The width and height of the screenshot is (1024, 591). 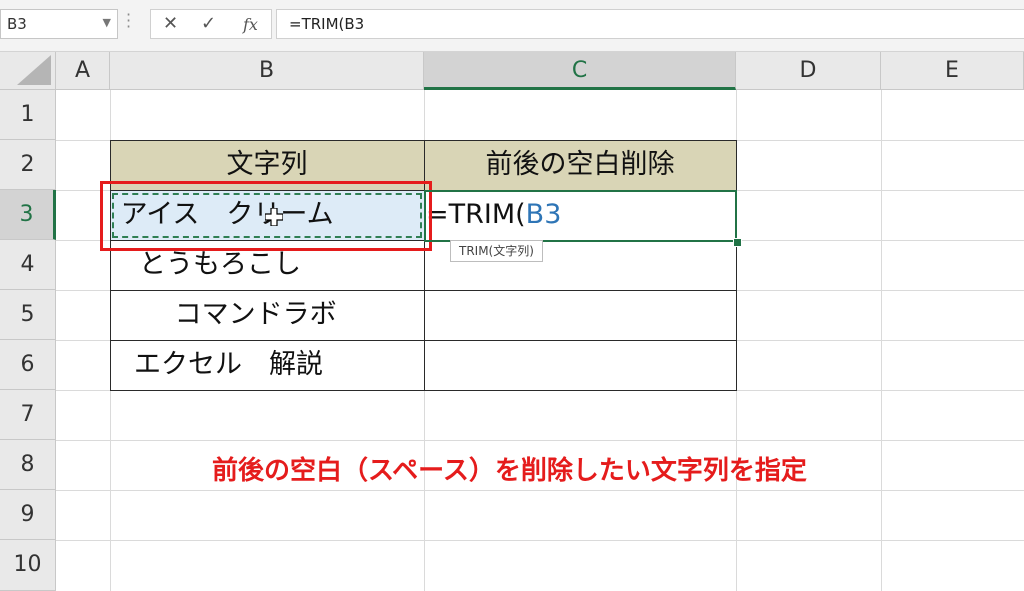 I want to click on row-header-3: 3, so click(x=28, y=215).